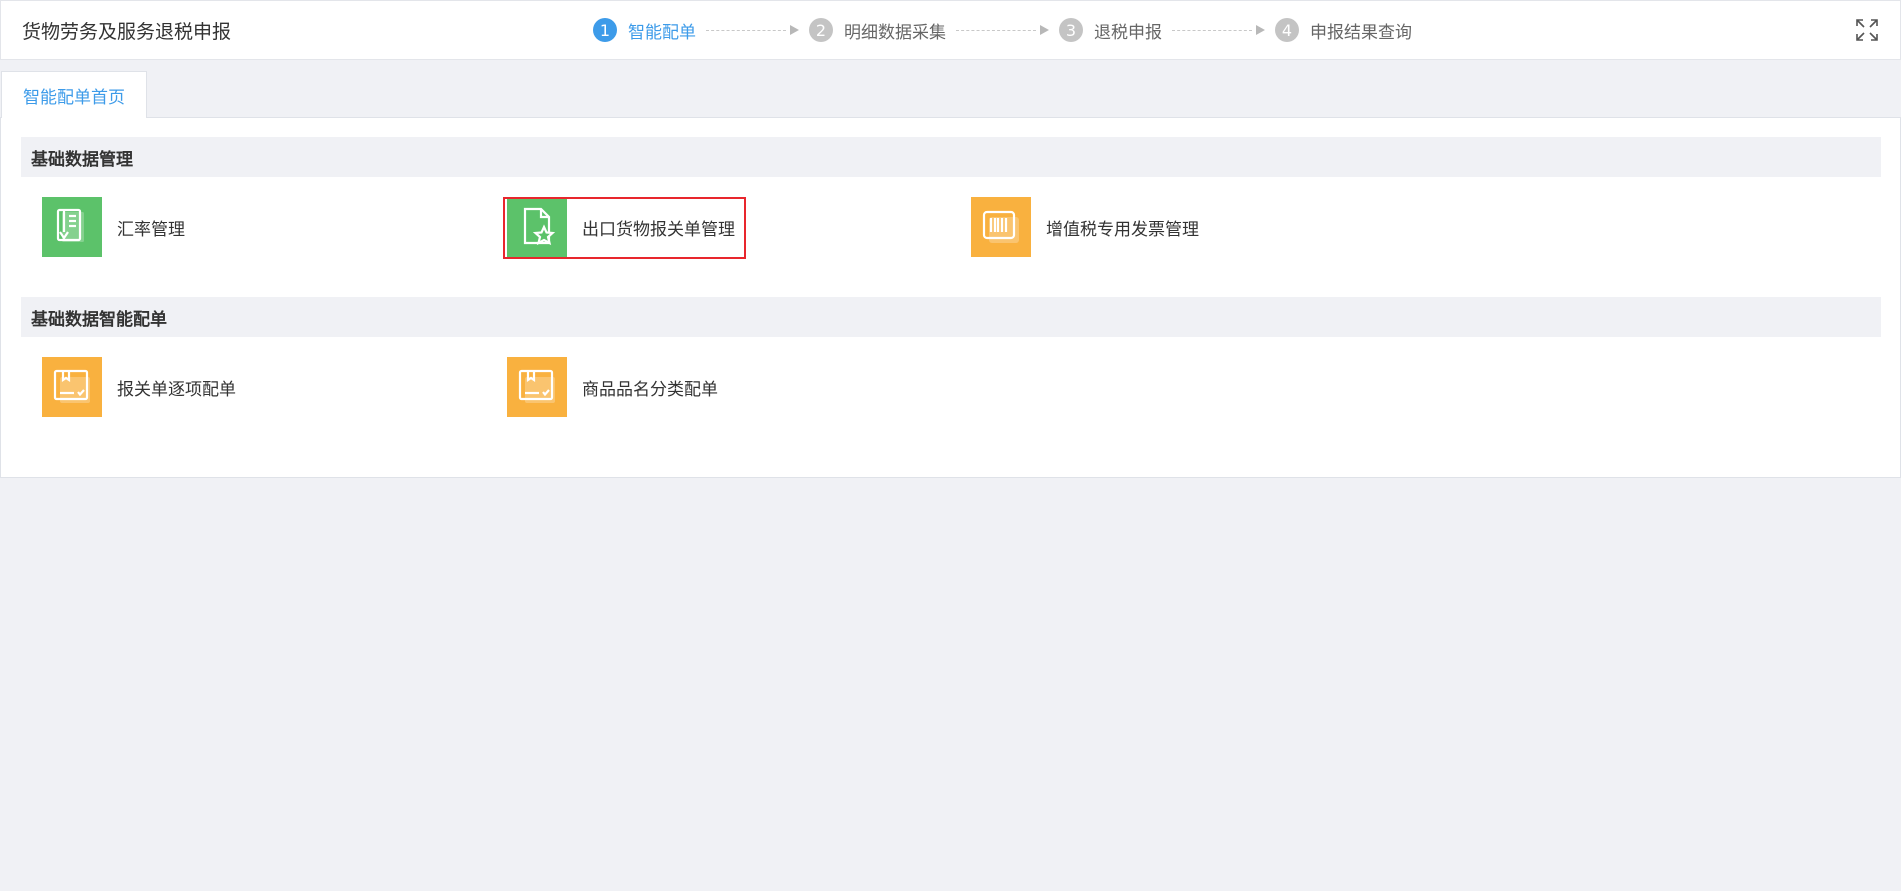 This screenshot has height=891, width=1901. What do you see at coordinates (72, 387) in the screenshot?
I see `item-matching-icon` at bounding box center [72, 387].